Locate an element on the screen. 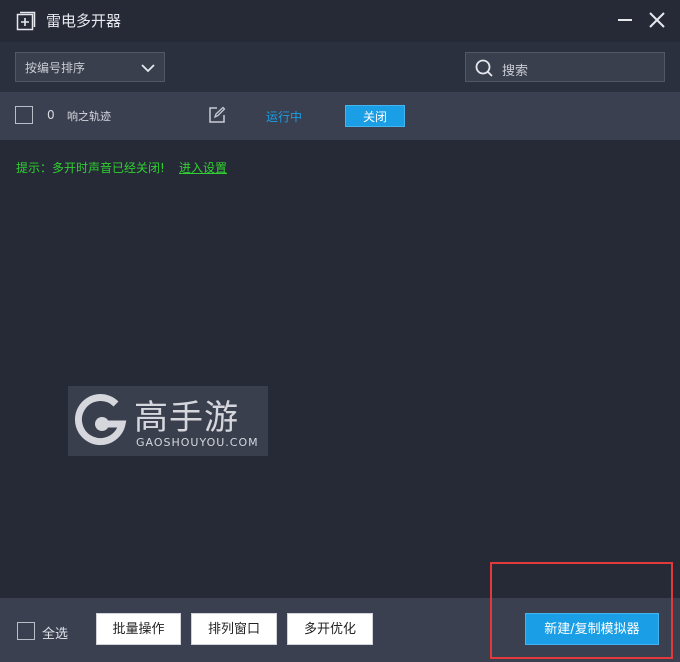 This screenshot has height=662, width=680. close-icon is located at coordinates (657, 20).